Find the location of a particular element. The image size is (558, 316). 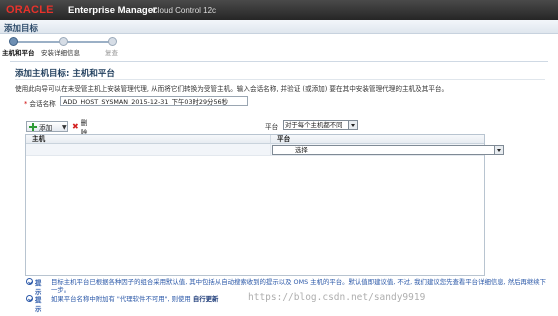

product-edition: Cloud Control 12c is located at coordinates (184, 10).